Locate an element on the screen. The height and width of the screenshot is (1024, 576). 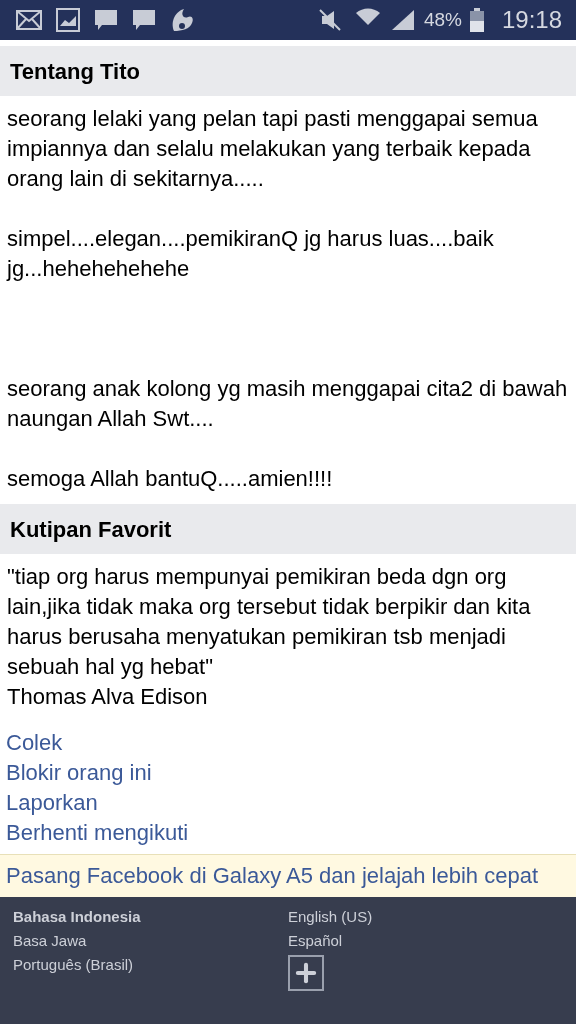
language-link: Português (Brasil) is located at coordinates (150, 965).